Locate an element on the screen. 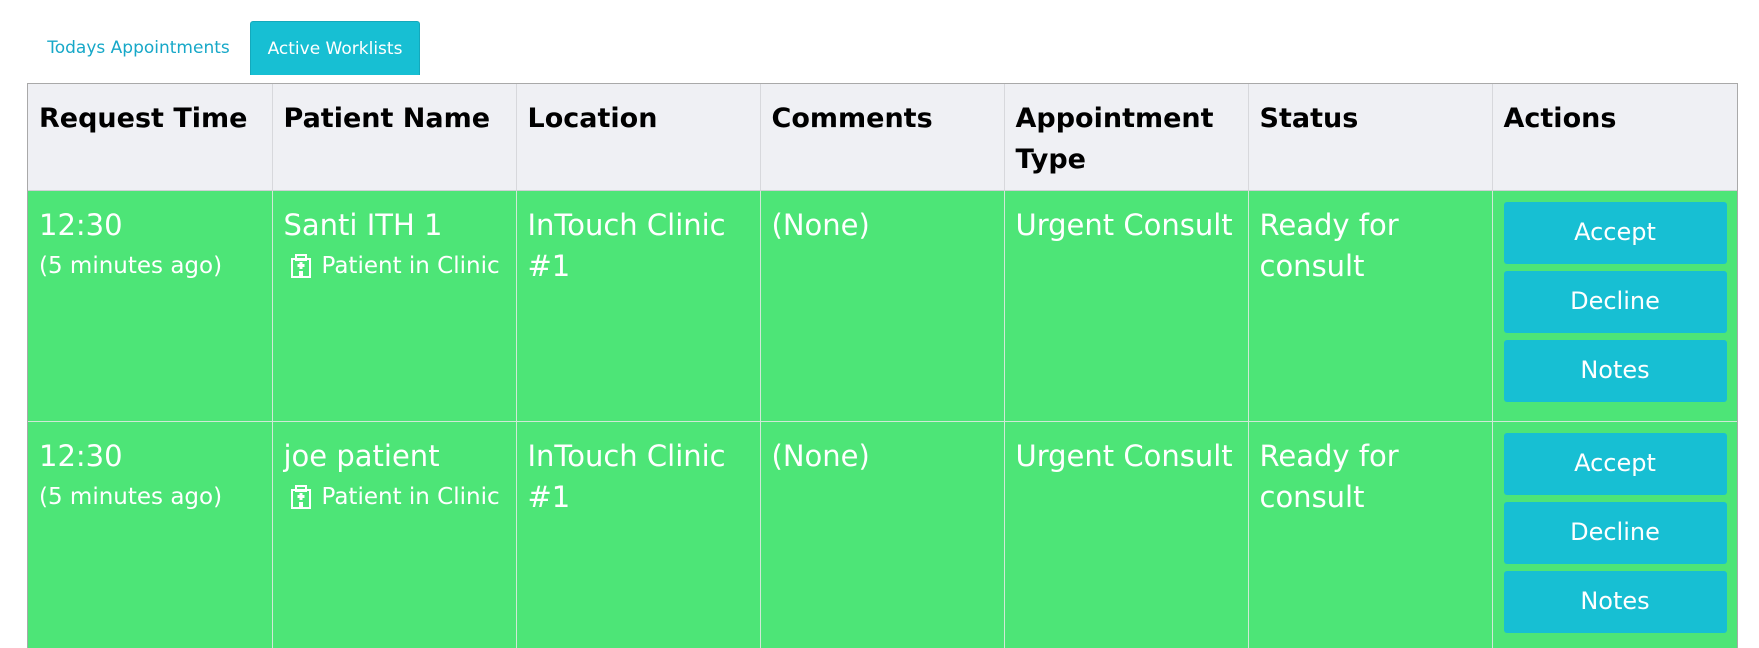 This screenshot has width=1759, height=648. patient-name-cell: joe patient Patient in Clinic is located at coordinates (394, 534).